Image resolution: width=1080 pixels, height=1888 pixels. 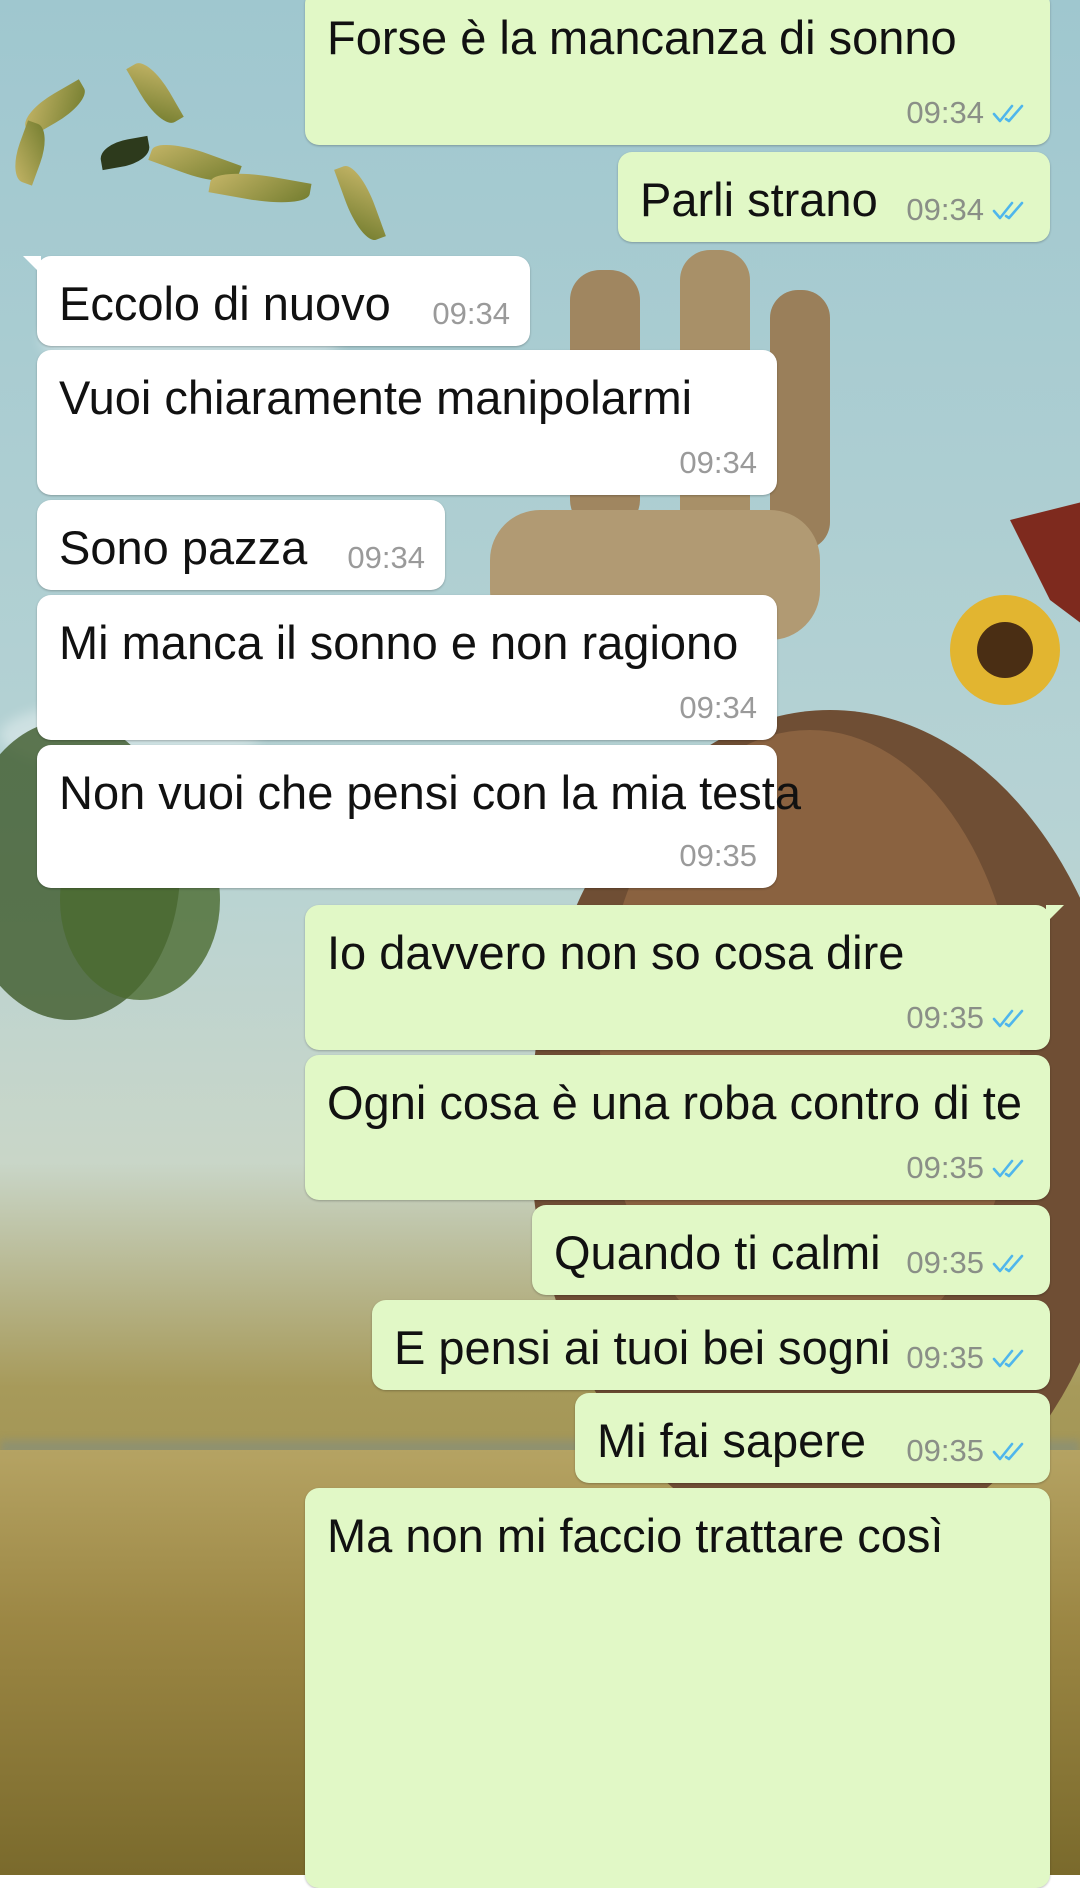 What do you see at coordinates (183, 547) in the screenshot?
I see `message-text: Sono pazza` at bounding box center [183, 547].